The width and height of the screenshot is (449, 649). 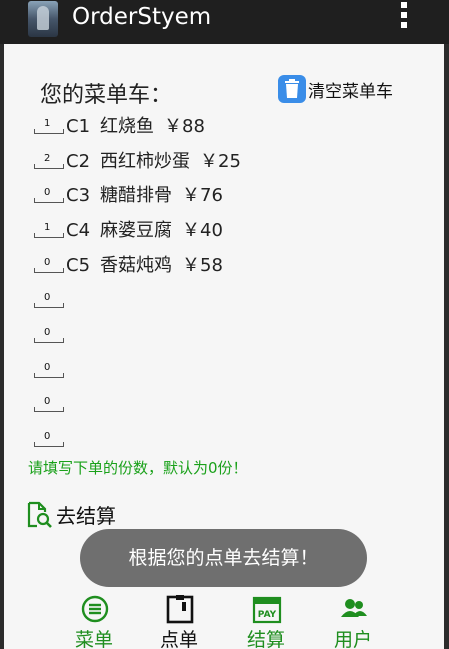 I want to click on document-search-icon, so click(x=39, y=514).